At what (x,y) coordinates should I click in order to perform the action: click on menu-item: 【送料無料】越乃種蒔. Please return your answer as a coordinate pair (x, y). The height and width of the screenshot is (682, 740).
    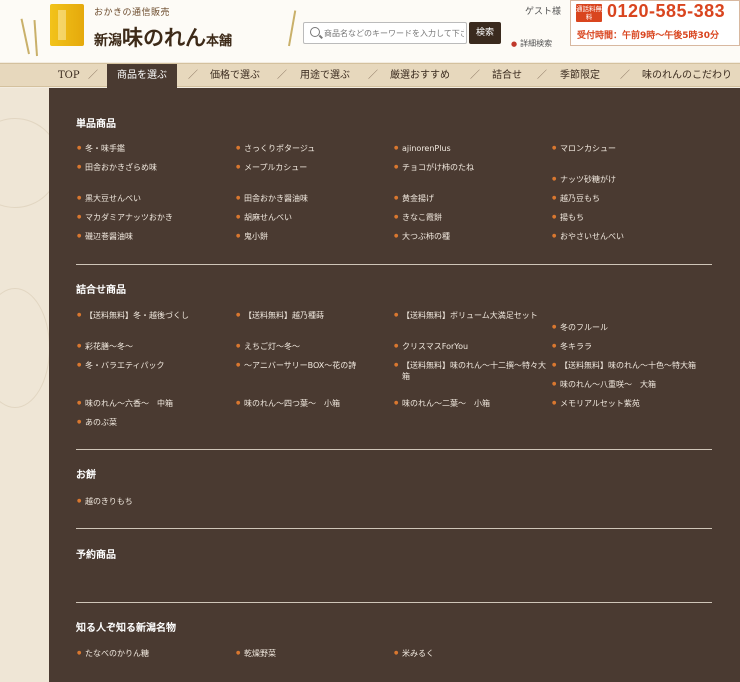
    Looking at the image, I should click on (280, 315).